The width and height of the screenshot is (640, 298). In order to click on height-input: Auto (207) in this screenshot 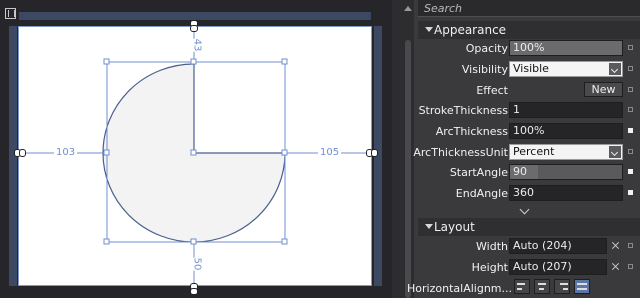, I will do `click(558, 267)`.